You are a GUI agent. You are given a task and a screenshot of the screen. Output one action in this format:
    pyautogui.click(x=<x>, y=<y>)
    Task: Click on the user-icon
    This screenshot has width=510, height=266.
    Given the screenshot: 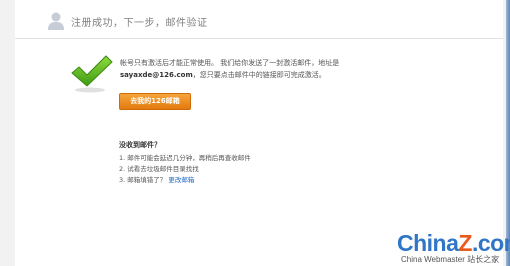 What is the action you would take?
    pyautogui.click(x=56, y=21)
    